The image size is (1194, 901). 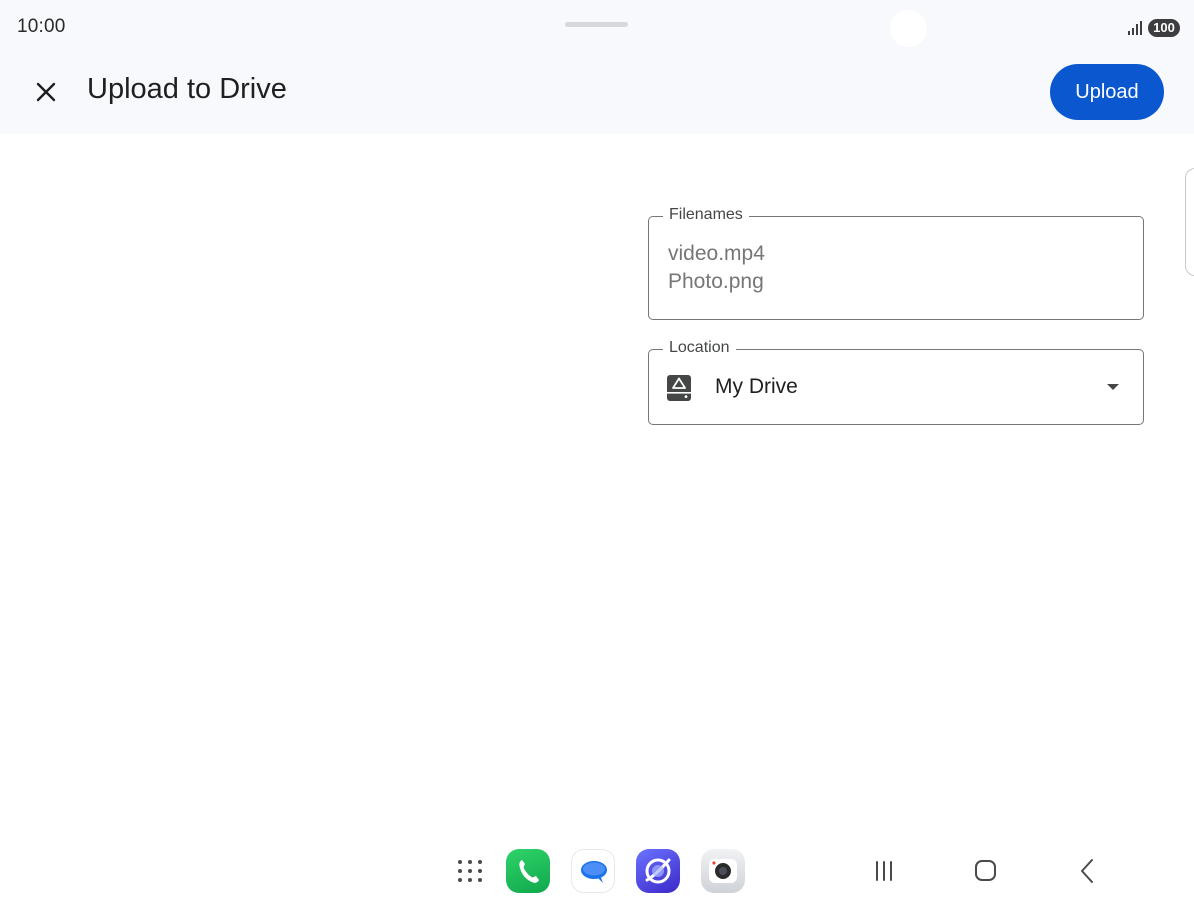 I want to click on recents-icon, so click(x=884, y=871).